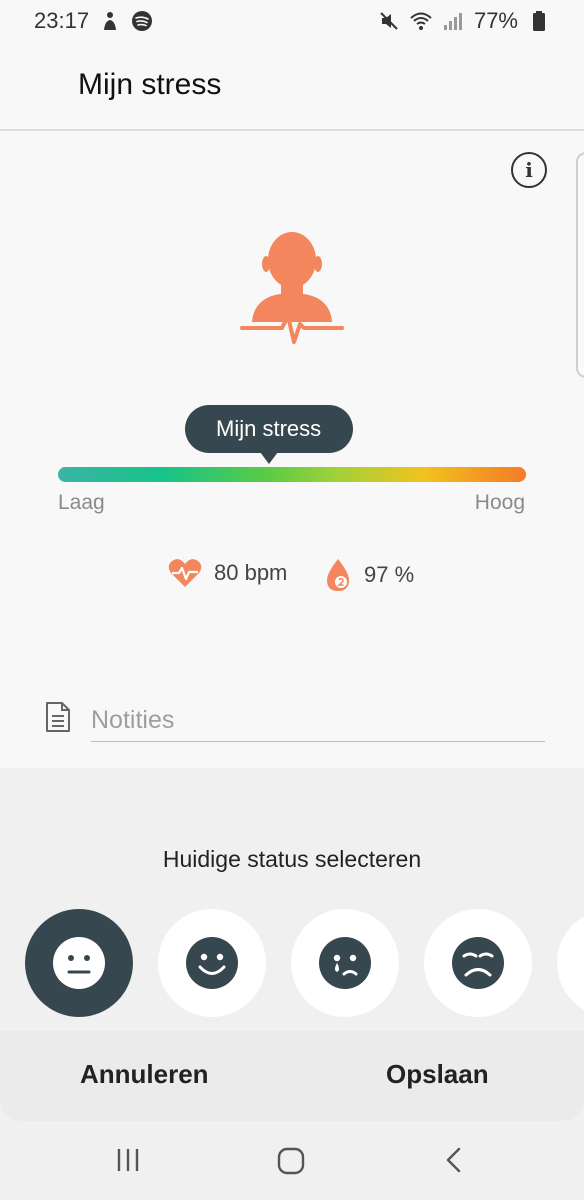  Describe the element at coordinates (185, 573) in the screenshot. I see `heart-rate-icon` at that location.